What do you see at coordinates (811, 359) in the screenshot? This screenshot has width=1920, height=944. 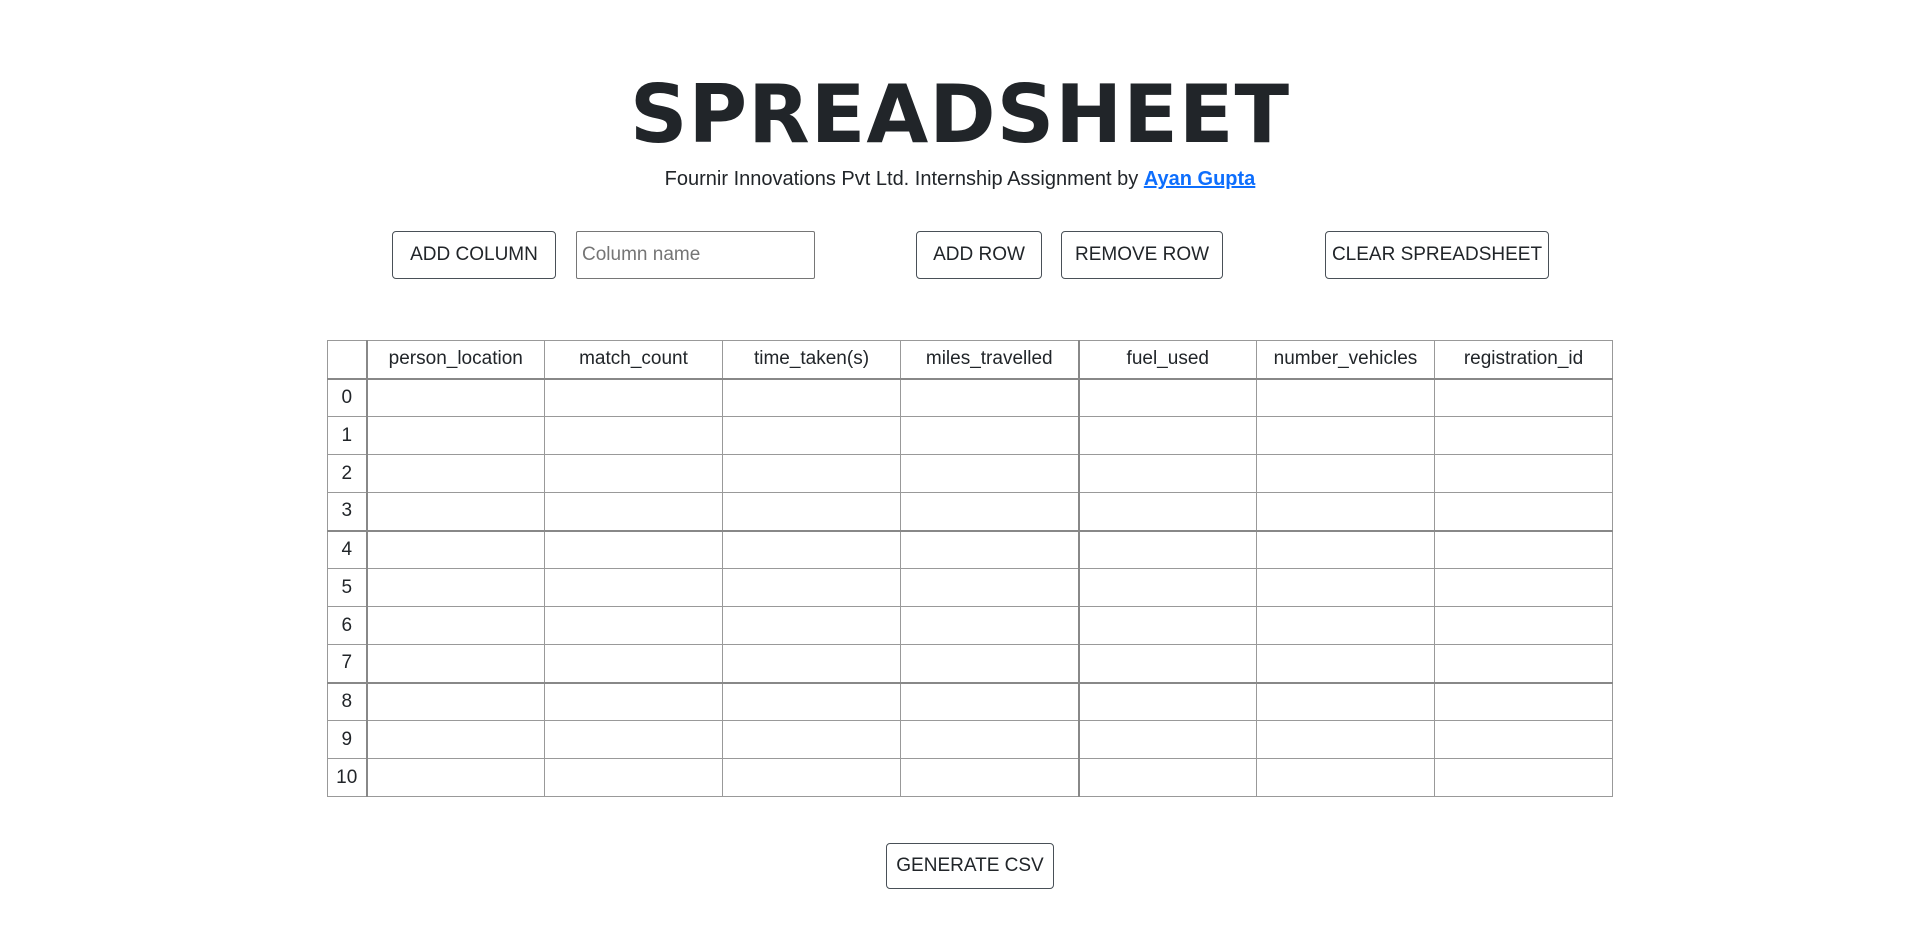 I see `column-header: time_taken(s)` at bounding box center [811, 359].